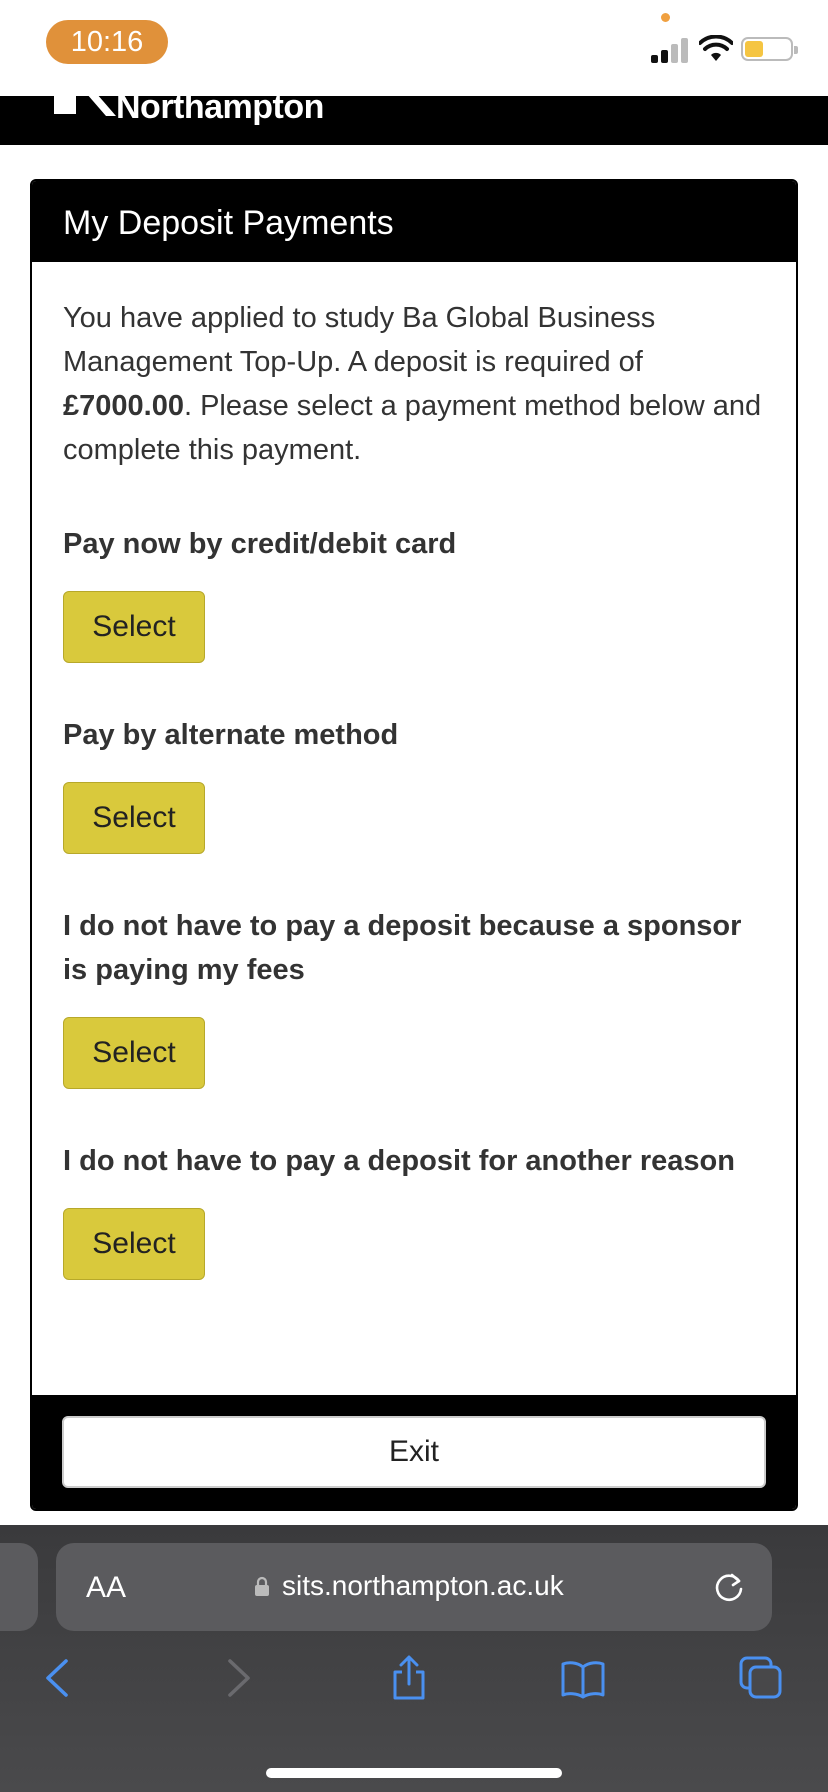 This screenshot has height=1792, width=828. What do you see at coordinates (134, 1053) in the screenshot?
I see `select-sponsor-button: Select` at bounding box center [134, 1053].